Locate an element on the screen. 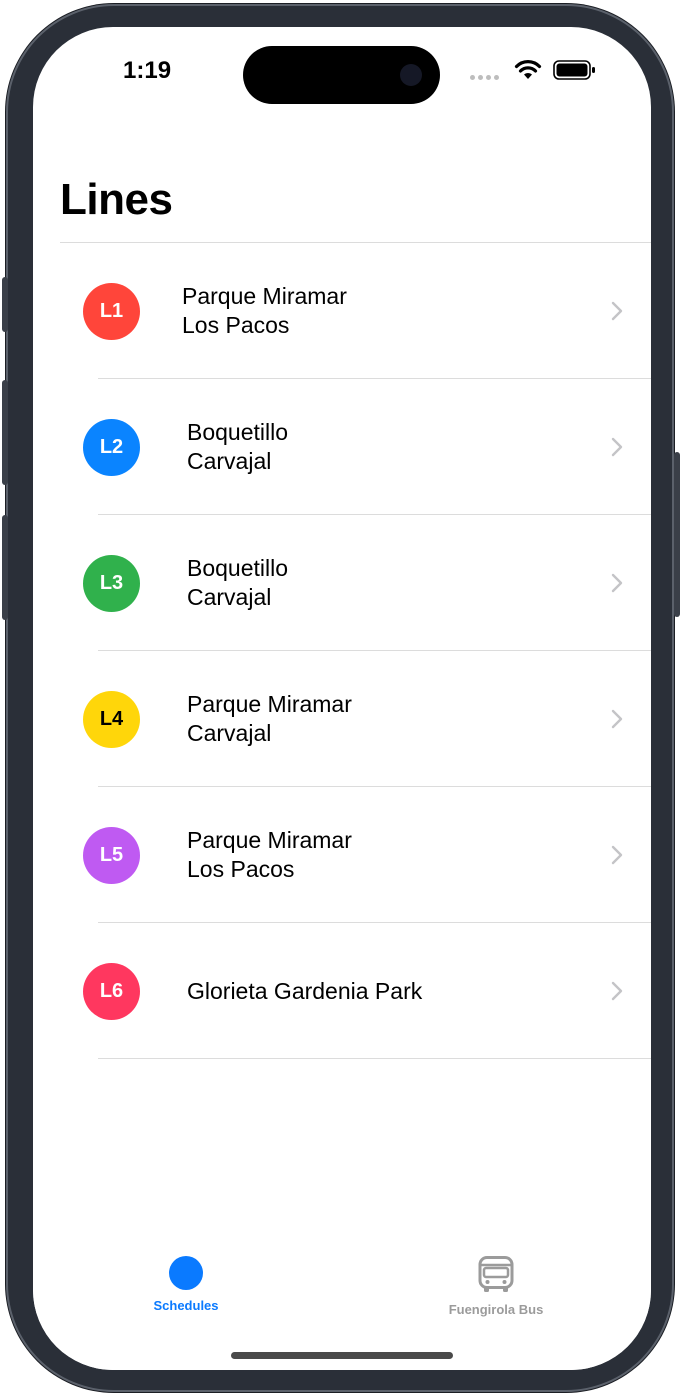 This screenshot has width=682, height=1397. page-title: Lines is located at coordinates (116, 199).